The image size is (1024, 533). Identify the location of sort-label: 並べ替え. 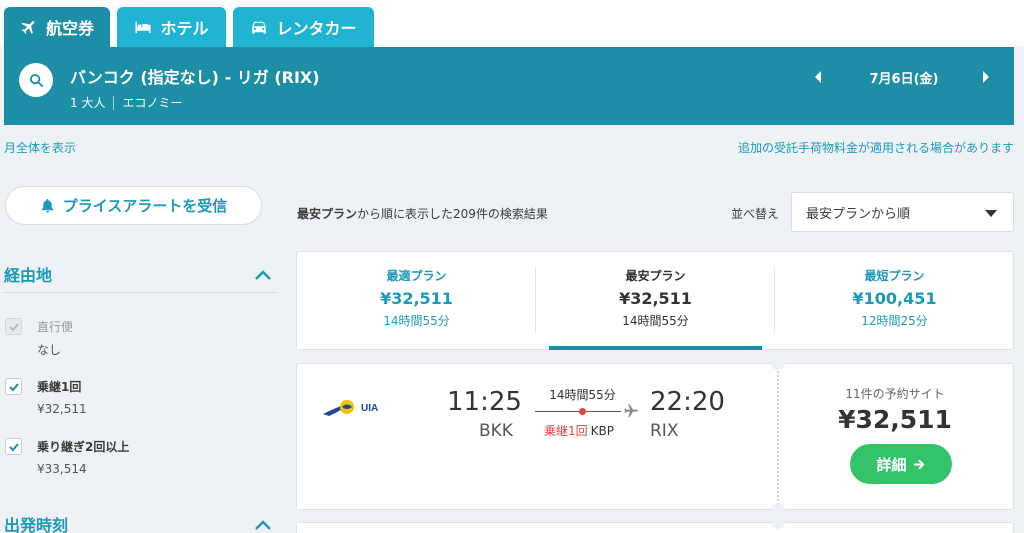
(755, 214).